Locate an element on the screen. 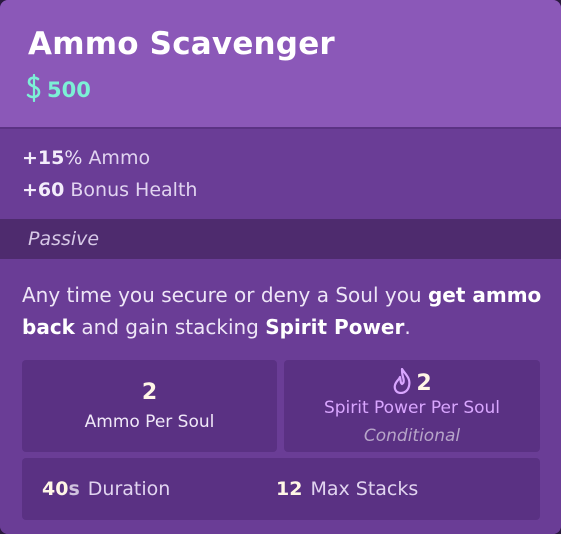 This screenshot has width=561, height=534. spirit-flame-icon is located at coordinates (402, 382).